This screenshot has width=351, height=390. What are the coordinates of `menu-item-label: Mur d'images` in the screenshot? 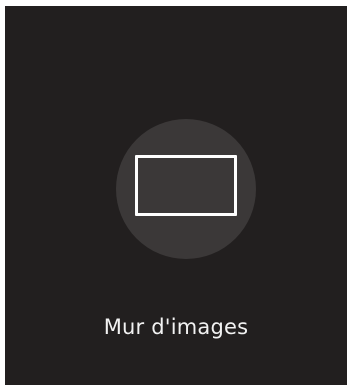 It's located at (176, 327).